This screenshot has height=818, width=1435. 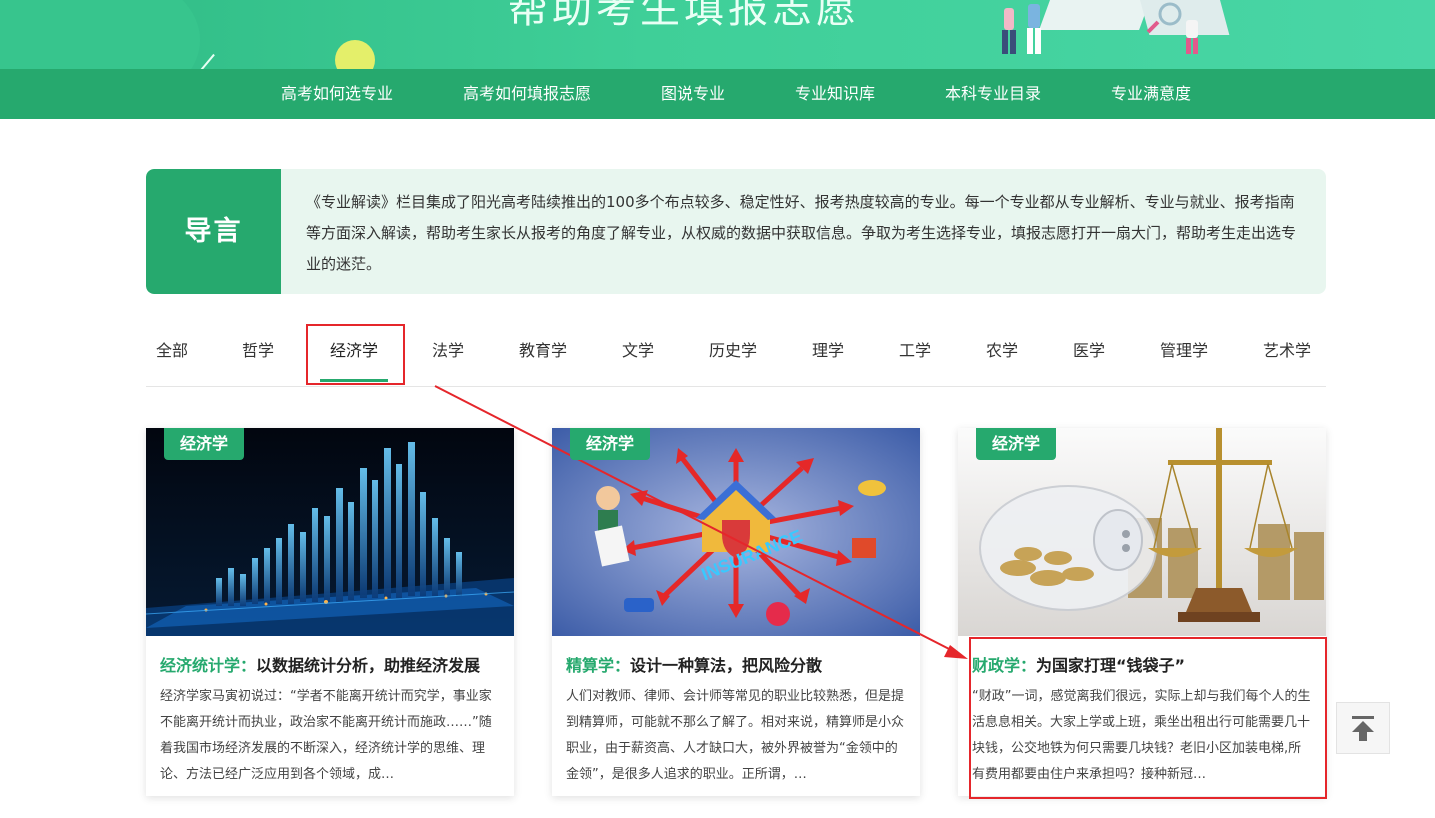 What do you see at coordinates (448, 351) in the screenshot?
I see `tab-law: 法学` at bounding box center [448, 351].